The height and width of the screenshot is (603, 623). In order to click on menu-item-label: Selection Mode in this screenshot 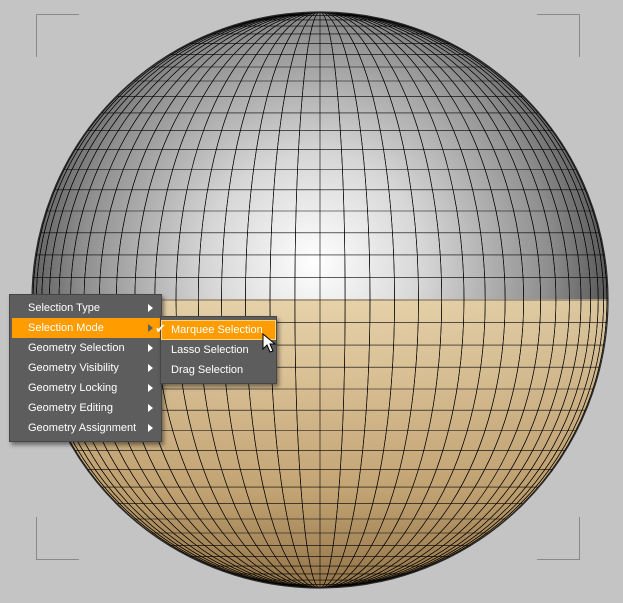, I will do `click(66, 328)`.